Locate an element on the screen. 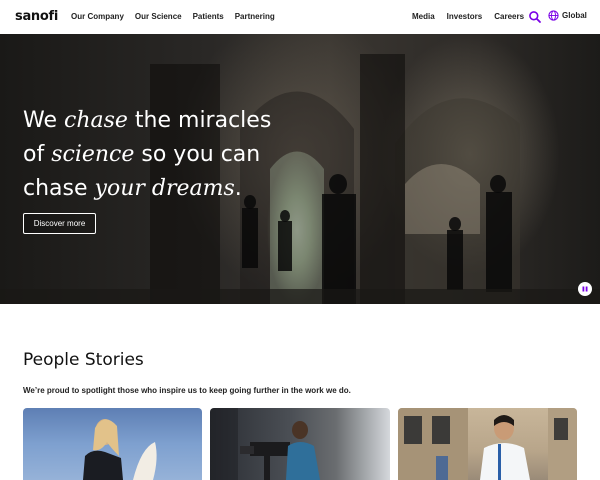  headline-line-1: We chase the miracles is located at coordinates (147, 120).